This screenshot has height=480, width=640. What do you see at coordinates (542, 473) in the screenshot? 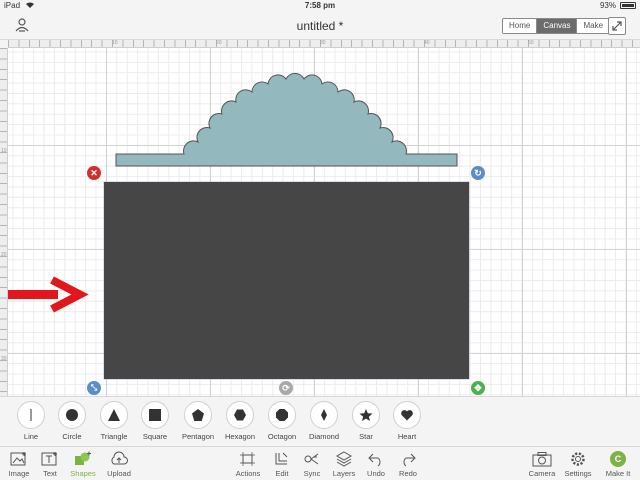
I see `camera-label: Camera` at bounding box center [542, 473].